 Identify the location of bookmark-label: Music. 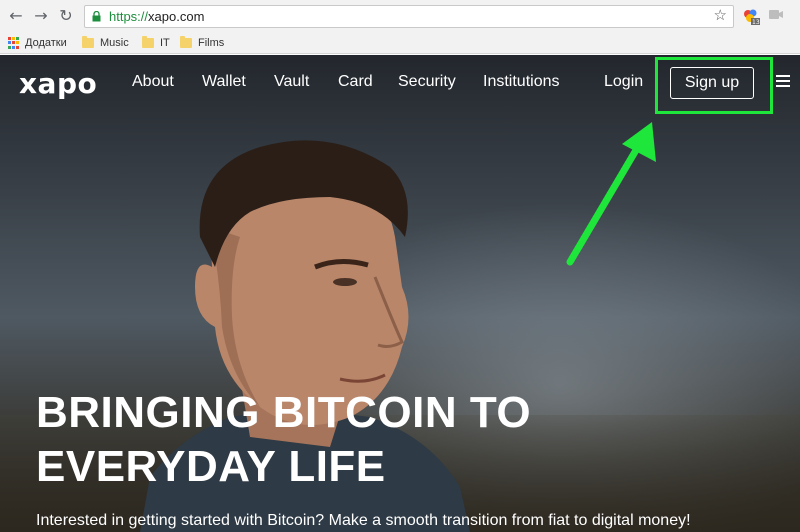
(114, 43).